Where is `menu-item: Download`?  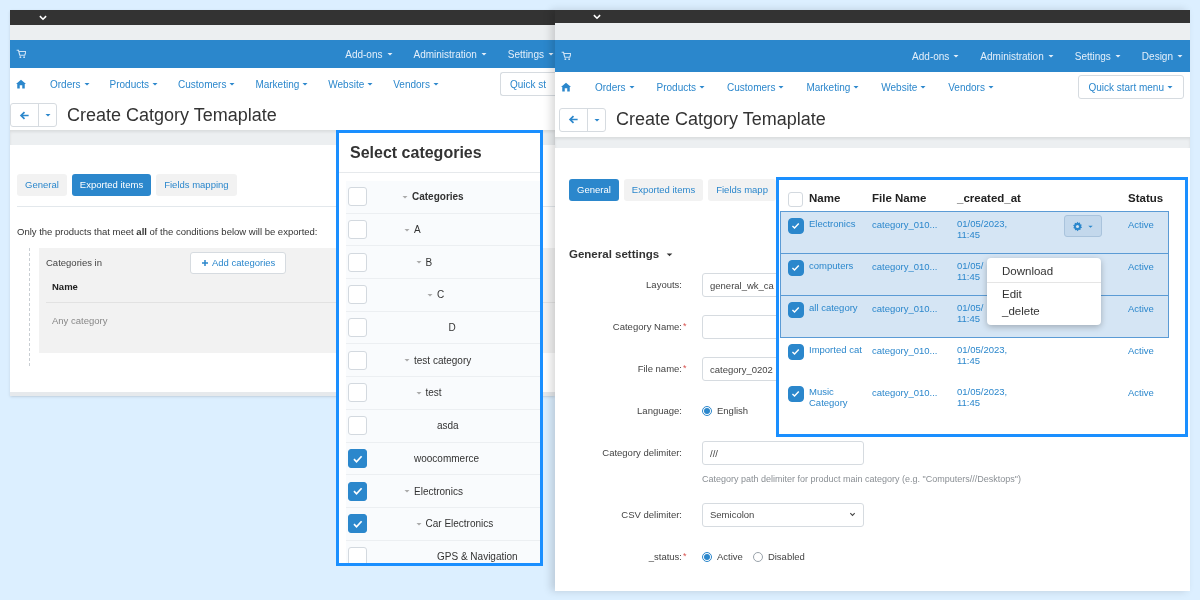 menu-item: Download is located at coordinates (1044, 273).